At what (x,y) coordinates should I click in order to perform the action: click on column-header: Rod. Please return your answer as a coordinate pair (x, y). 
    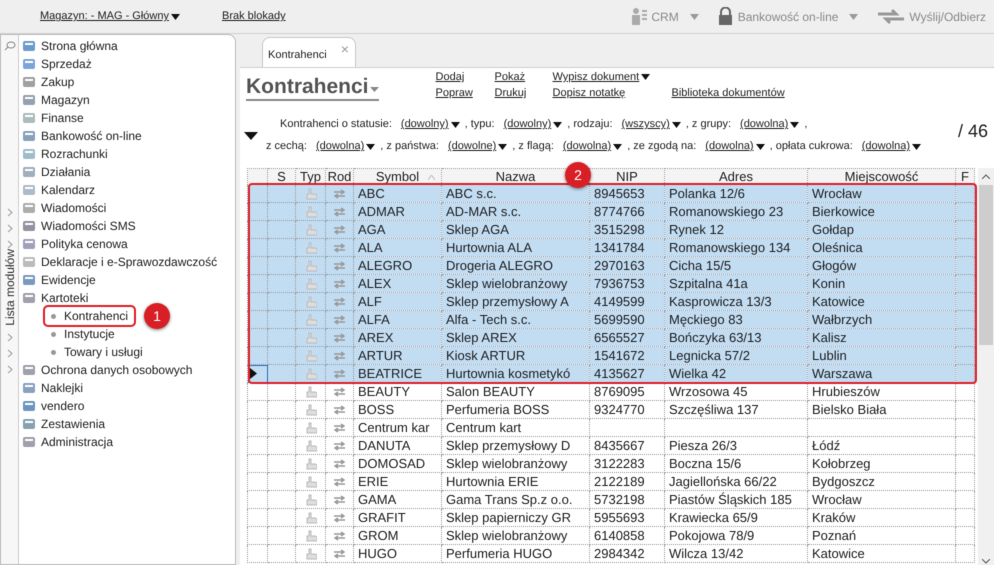
    Looking at the image, I should click on (340, 176).